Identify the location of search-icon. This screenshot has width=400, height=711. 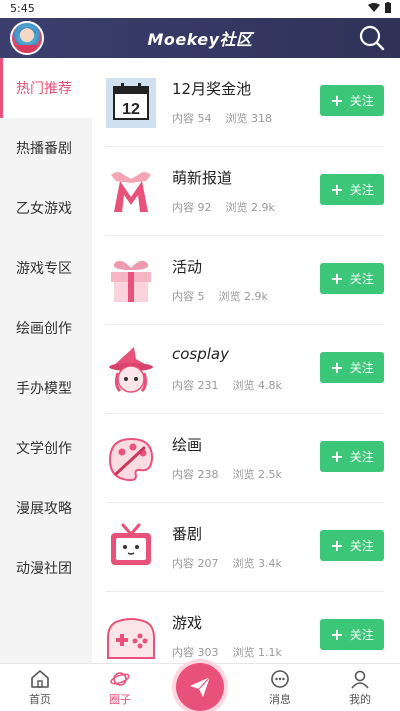
(372, 38).